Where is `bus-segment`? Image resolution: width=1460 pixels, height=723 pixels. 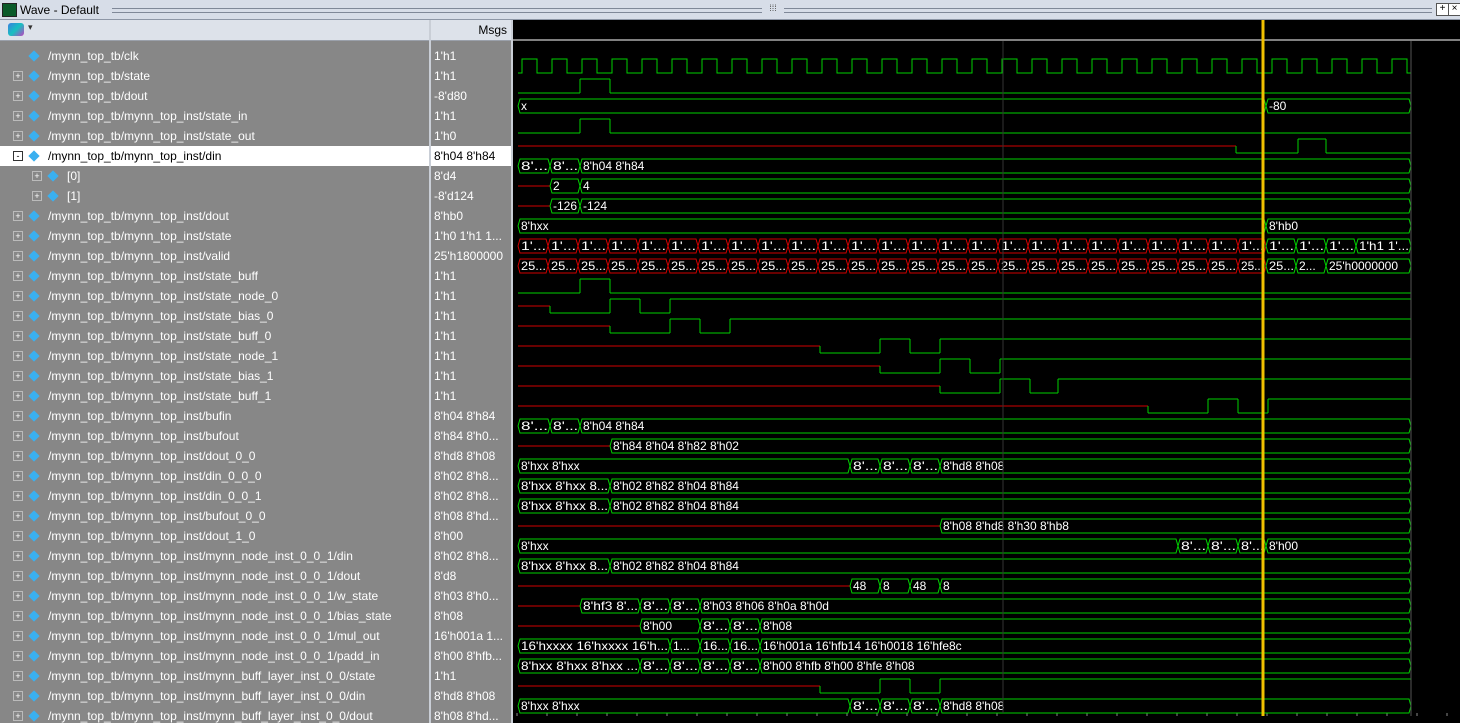 bus-segment is located at coordinates (892, 106).